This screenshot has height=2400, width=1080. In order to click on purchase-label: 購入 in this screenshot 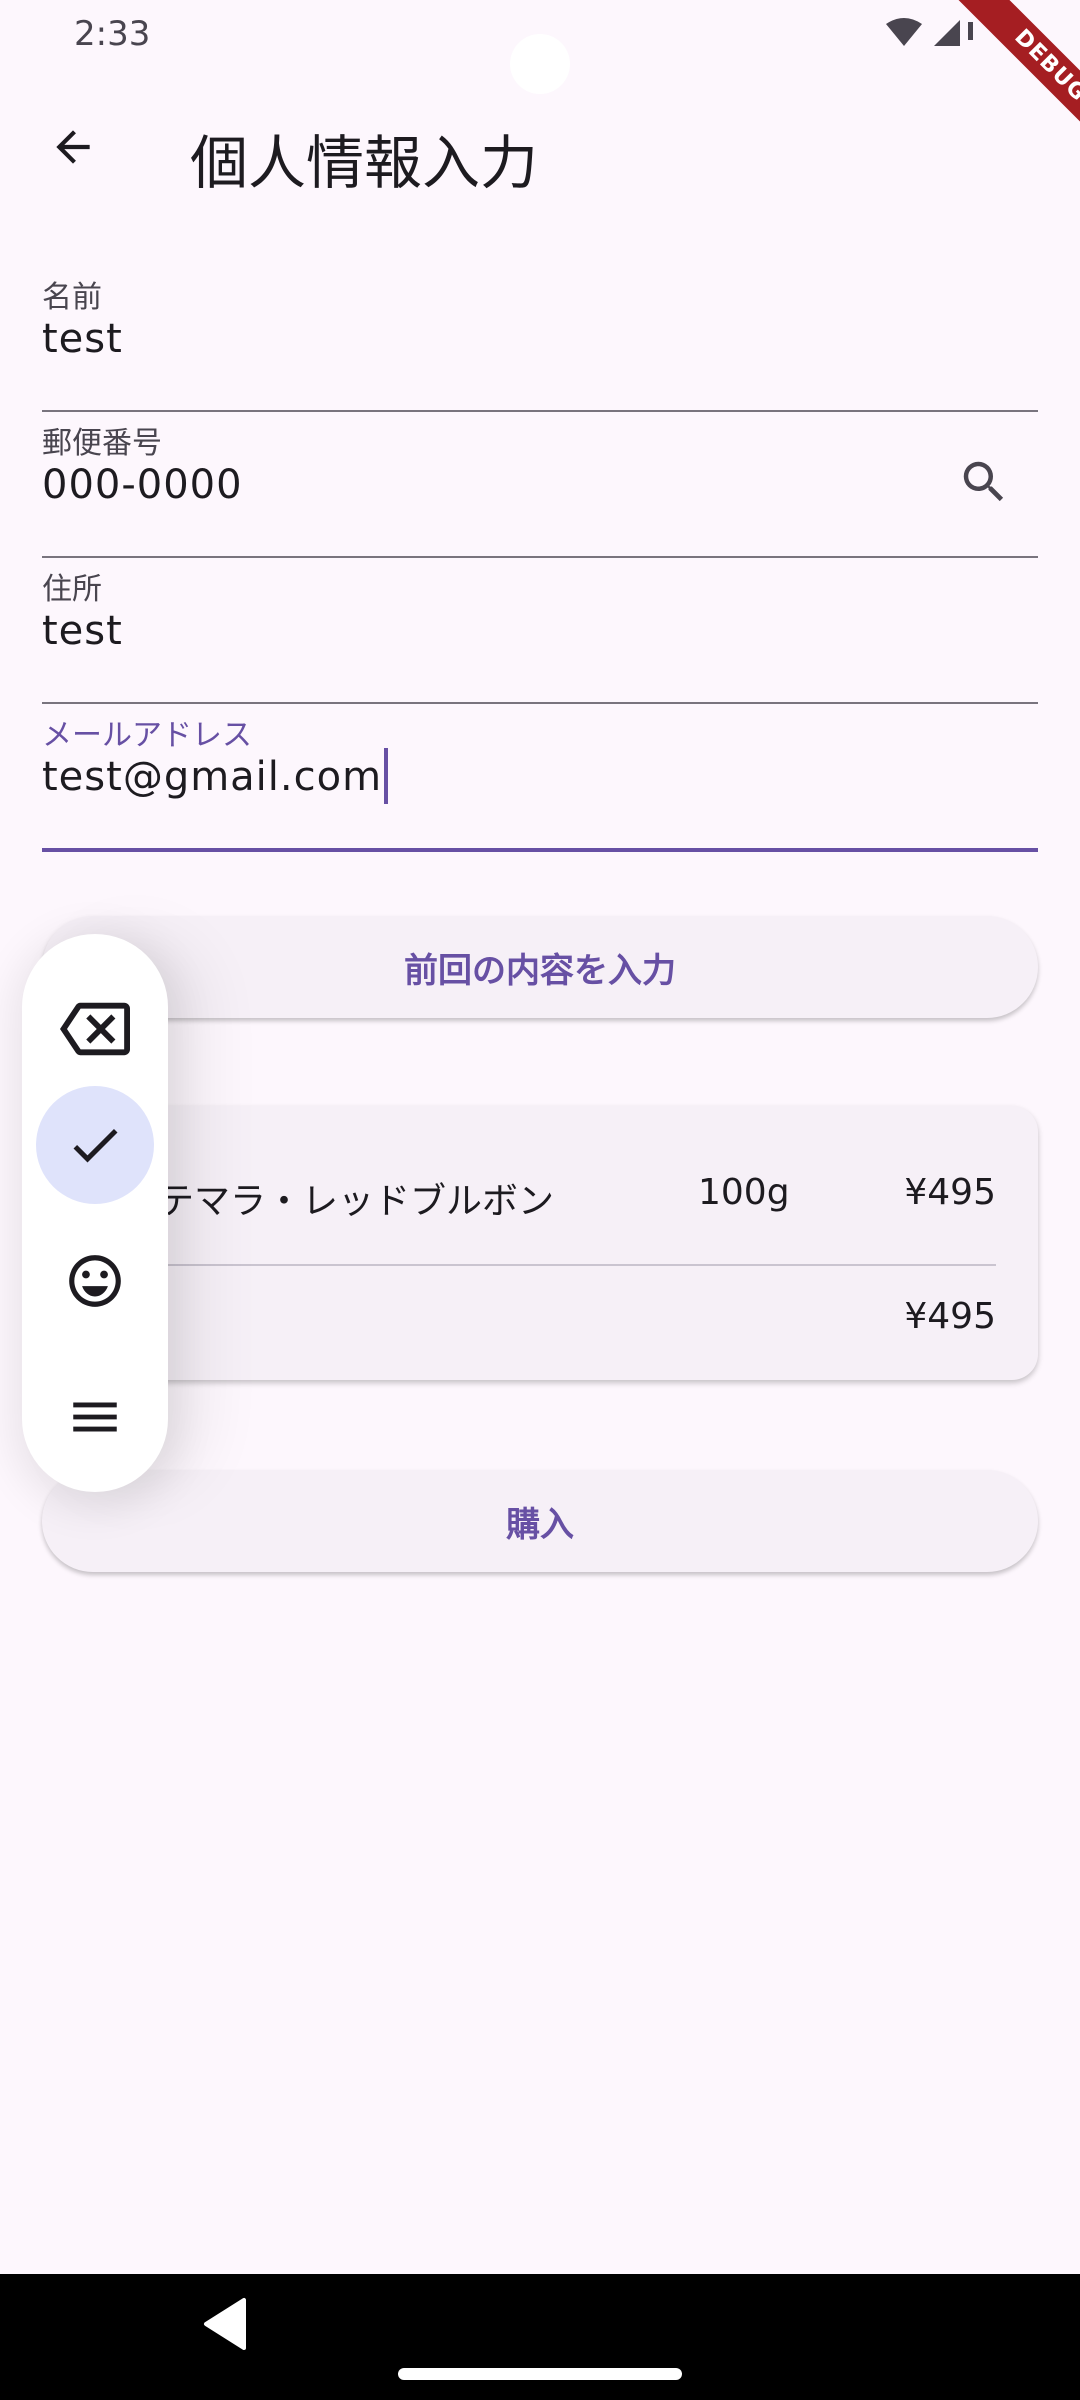, I will do `click(540, 1524)`.